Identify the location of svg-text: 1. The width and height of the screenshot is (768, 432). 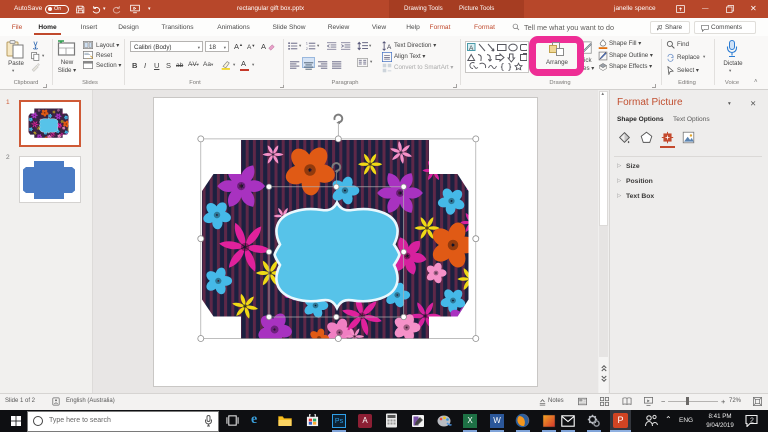
(307, 44).